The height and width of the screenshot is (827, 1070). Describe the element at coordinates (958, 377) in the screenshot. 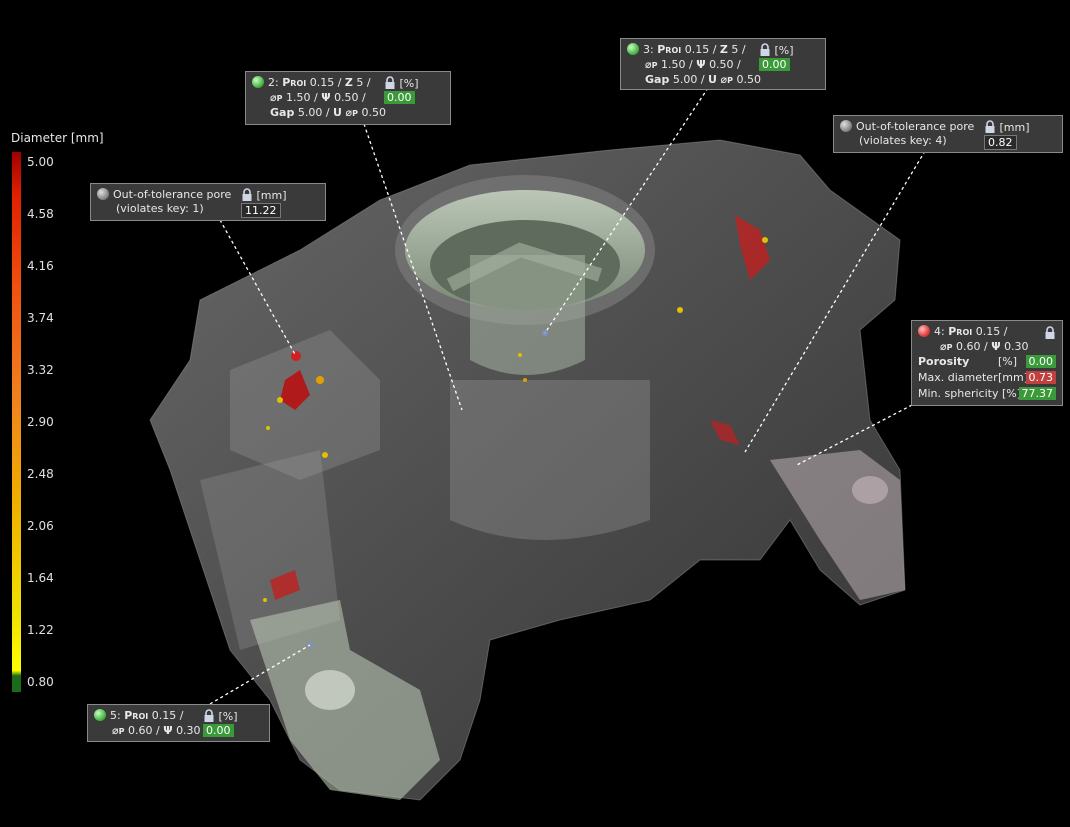

I see `metric-label: Max. diameter` at that location.